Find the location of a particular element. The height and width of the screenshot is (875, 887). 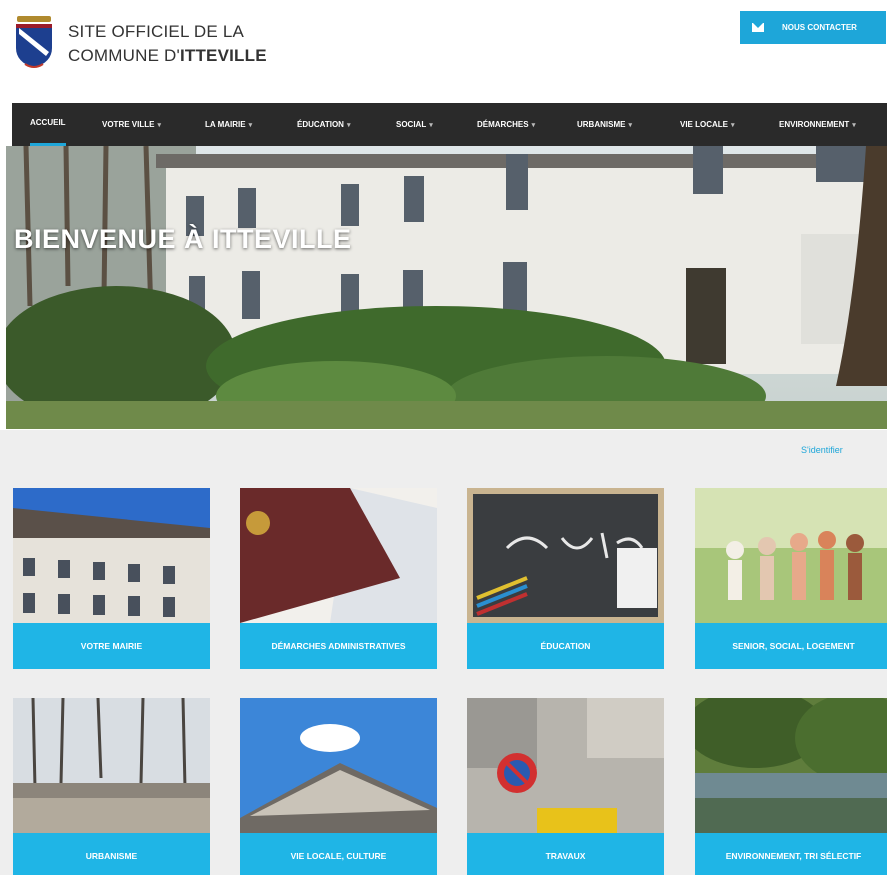

contact-button: NOUS CONTACTER is located at coordinates (813, 27).